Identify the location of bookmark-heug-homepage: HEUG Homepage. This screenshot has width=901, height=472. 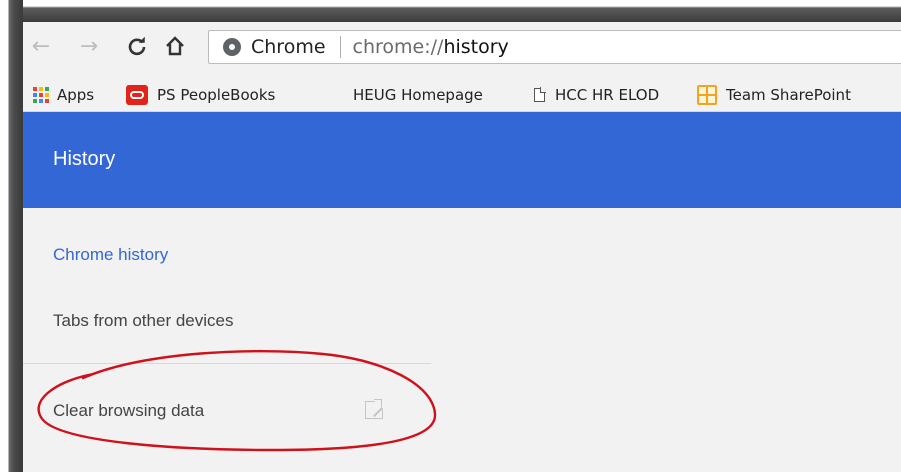
(418, 95).